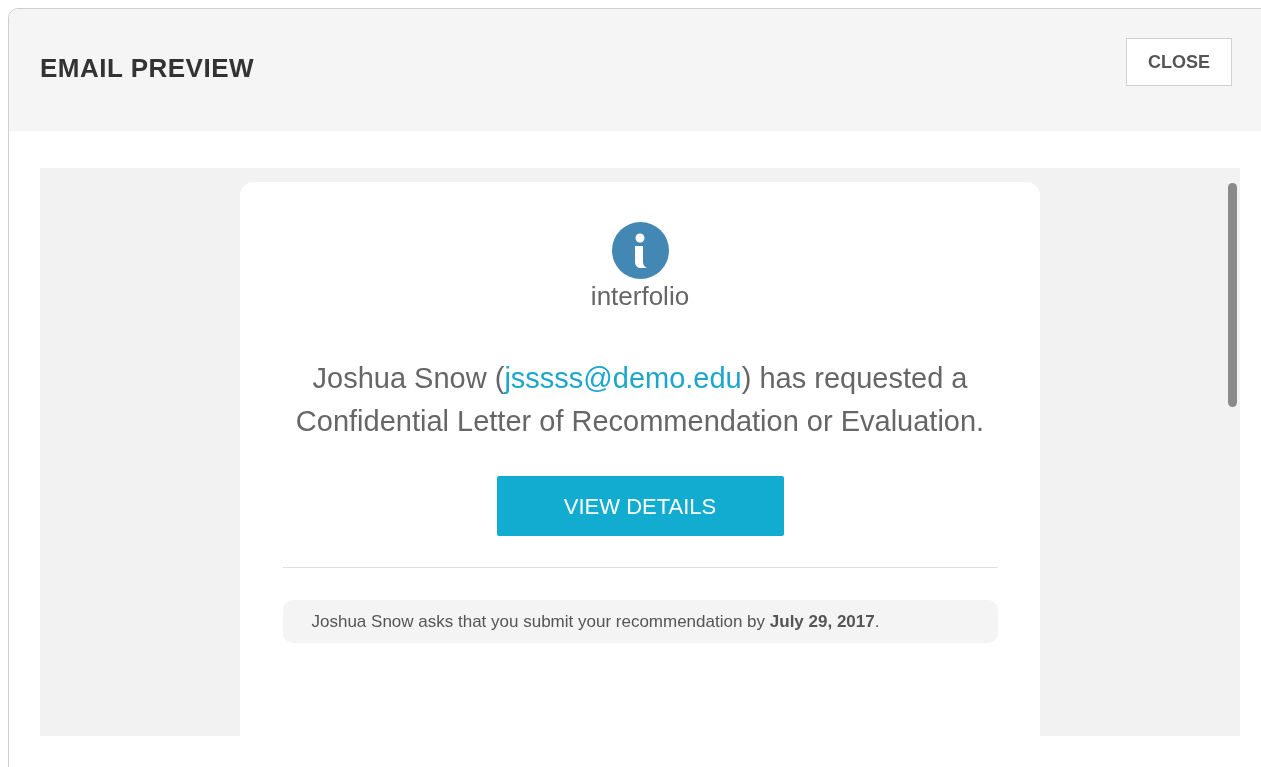 The width and height of the screenshot is (1261, 767). What do you see at coordinates (1232, 295) in the screenshot?
I see `scrollbar-thumb` at bounding box center [1232, 295].